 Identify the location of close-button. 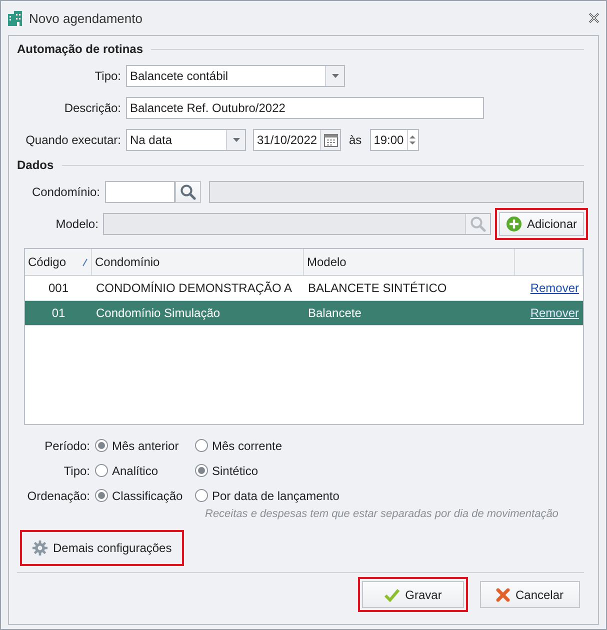
(594, 18).